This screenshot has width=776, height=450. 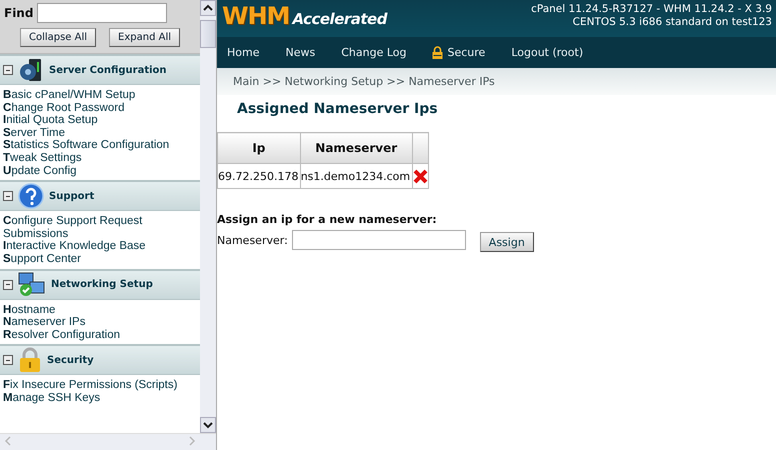 What do you see at coordinates (547, 52) in the screenshot?
I see `nav-link: Logout (root)` at bounding box center [547, 52].